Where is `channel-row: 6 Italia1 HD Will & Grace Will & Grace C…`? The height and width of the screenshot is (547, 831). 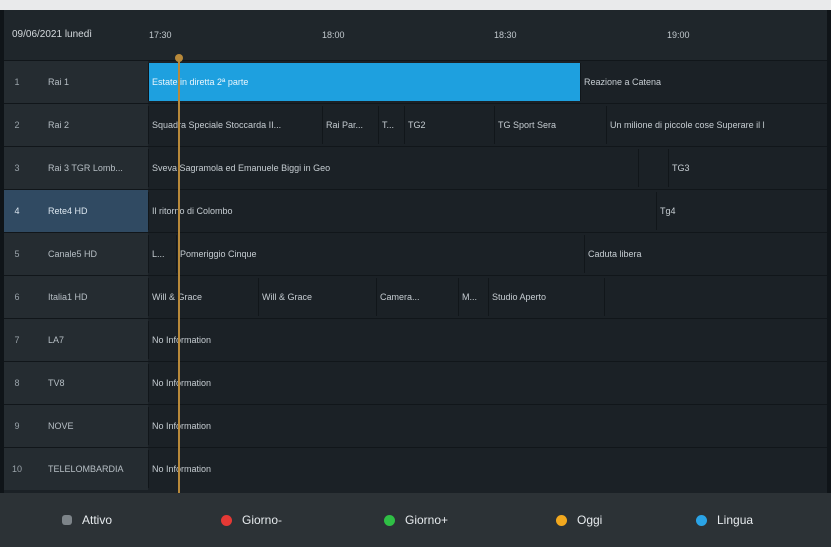
channel-row: 6 Italia1 HD Will & Grace Will & Grace C… is located at coordinates (415, 296).